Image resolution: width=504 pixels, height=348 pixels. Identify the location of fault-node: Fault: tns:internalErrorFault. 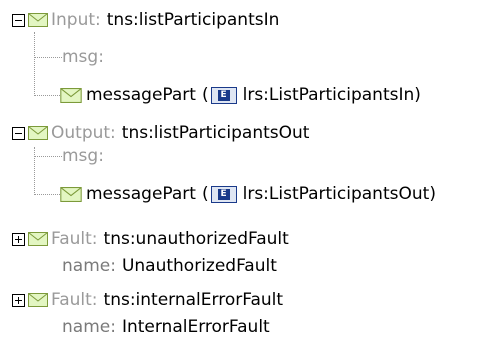
(147, 300).